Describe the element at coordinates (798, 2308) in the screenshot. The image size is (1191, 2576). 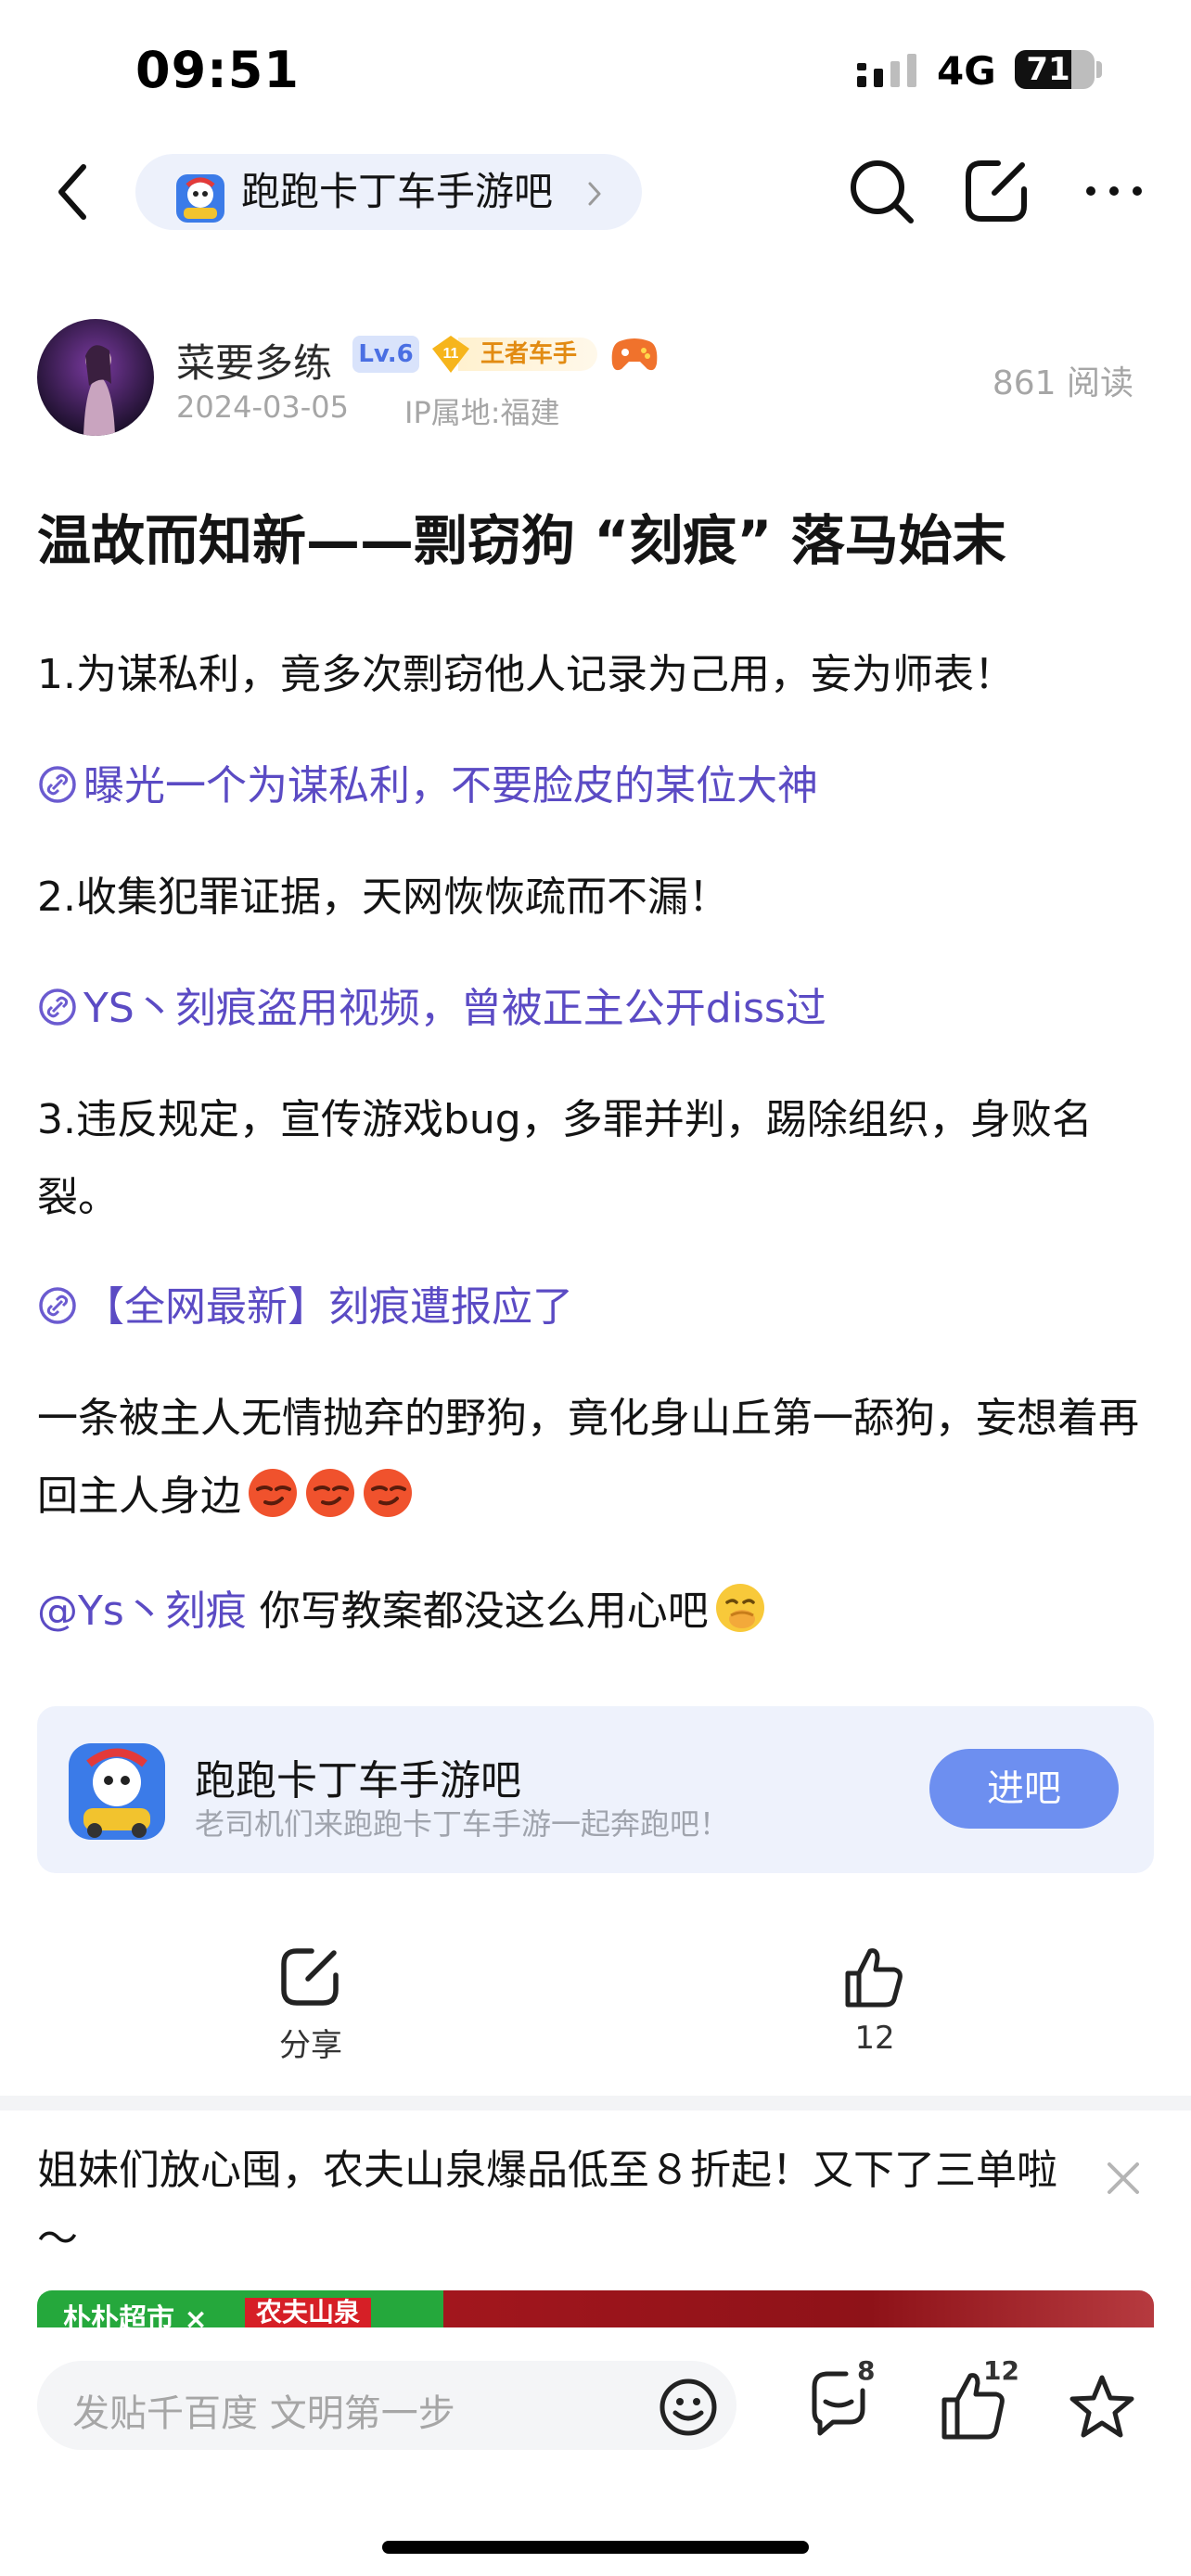
I see `ad-image-red` at that location.